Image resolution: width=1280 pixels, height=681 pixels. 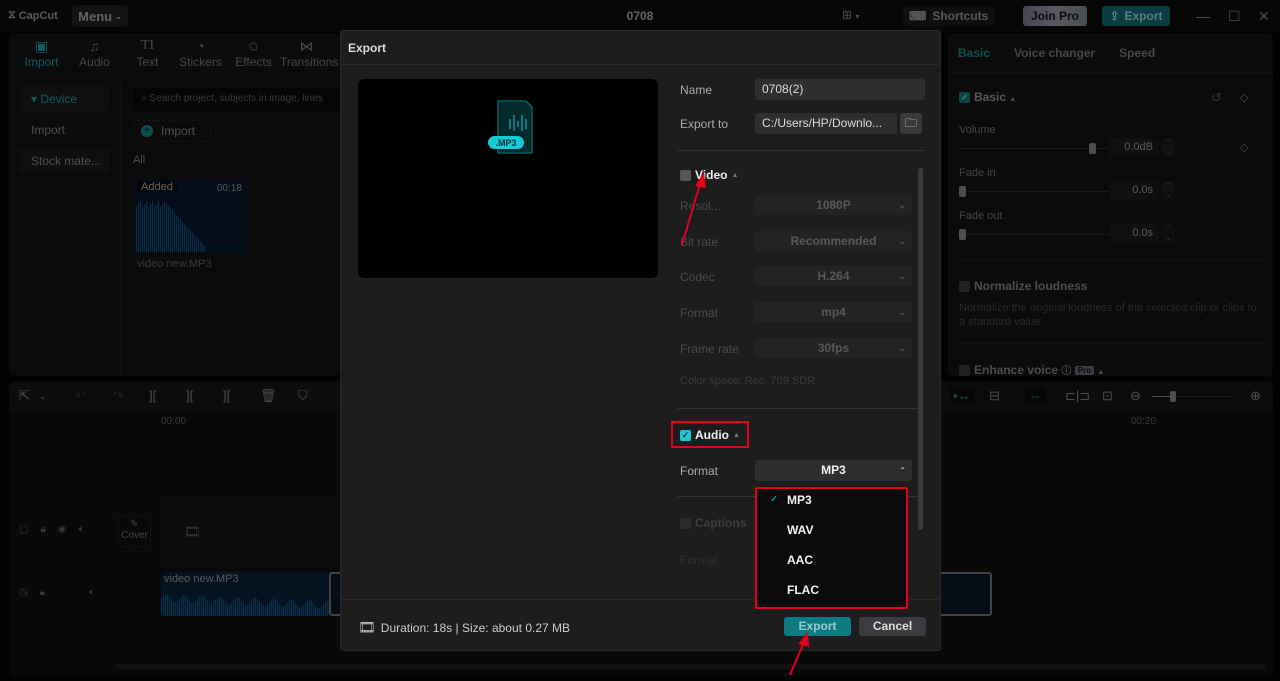 I want to click on audio-track-icon: ◷, so click(x=23, y=592).